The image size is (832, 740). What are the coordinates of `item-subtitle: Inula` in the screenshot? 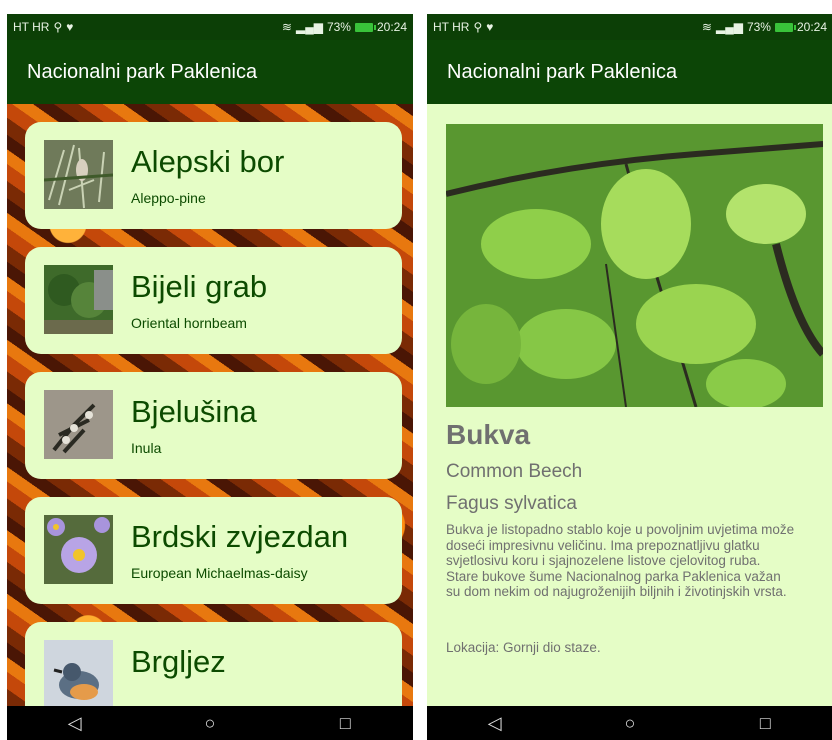 It's located at (146, 448).